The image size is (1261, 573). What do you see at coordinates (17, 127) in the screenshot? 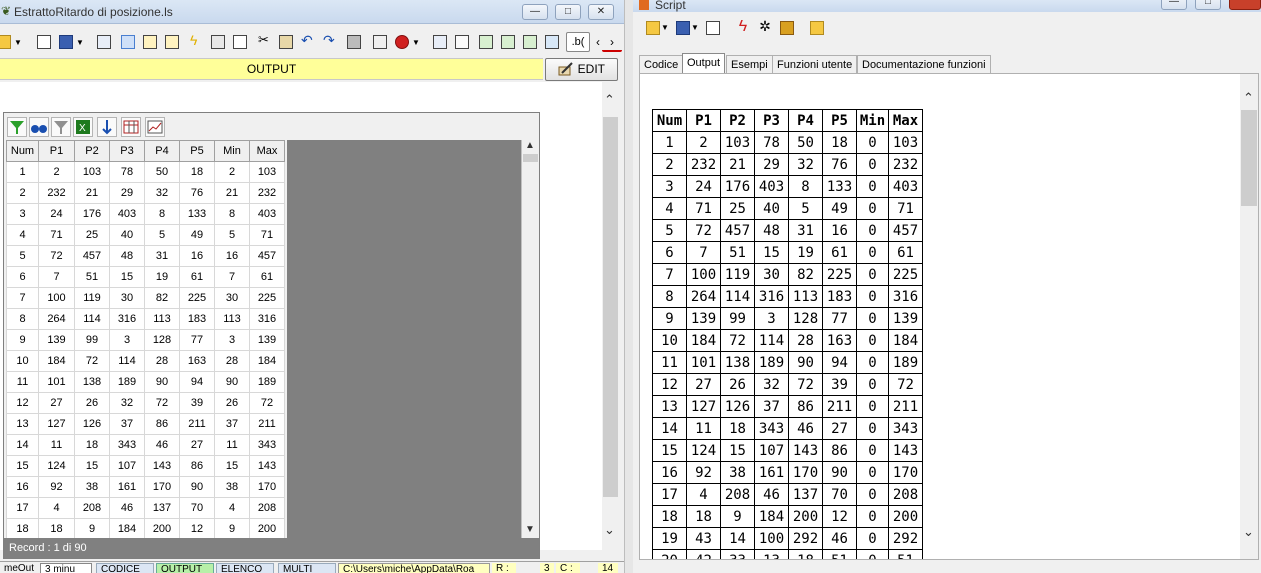
I see `filter-icon` at bounding box center [17, 127].